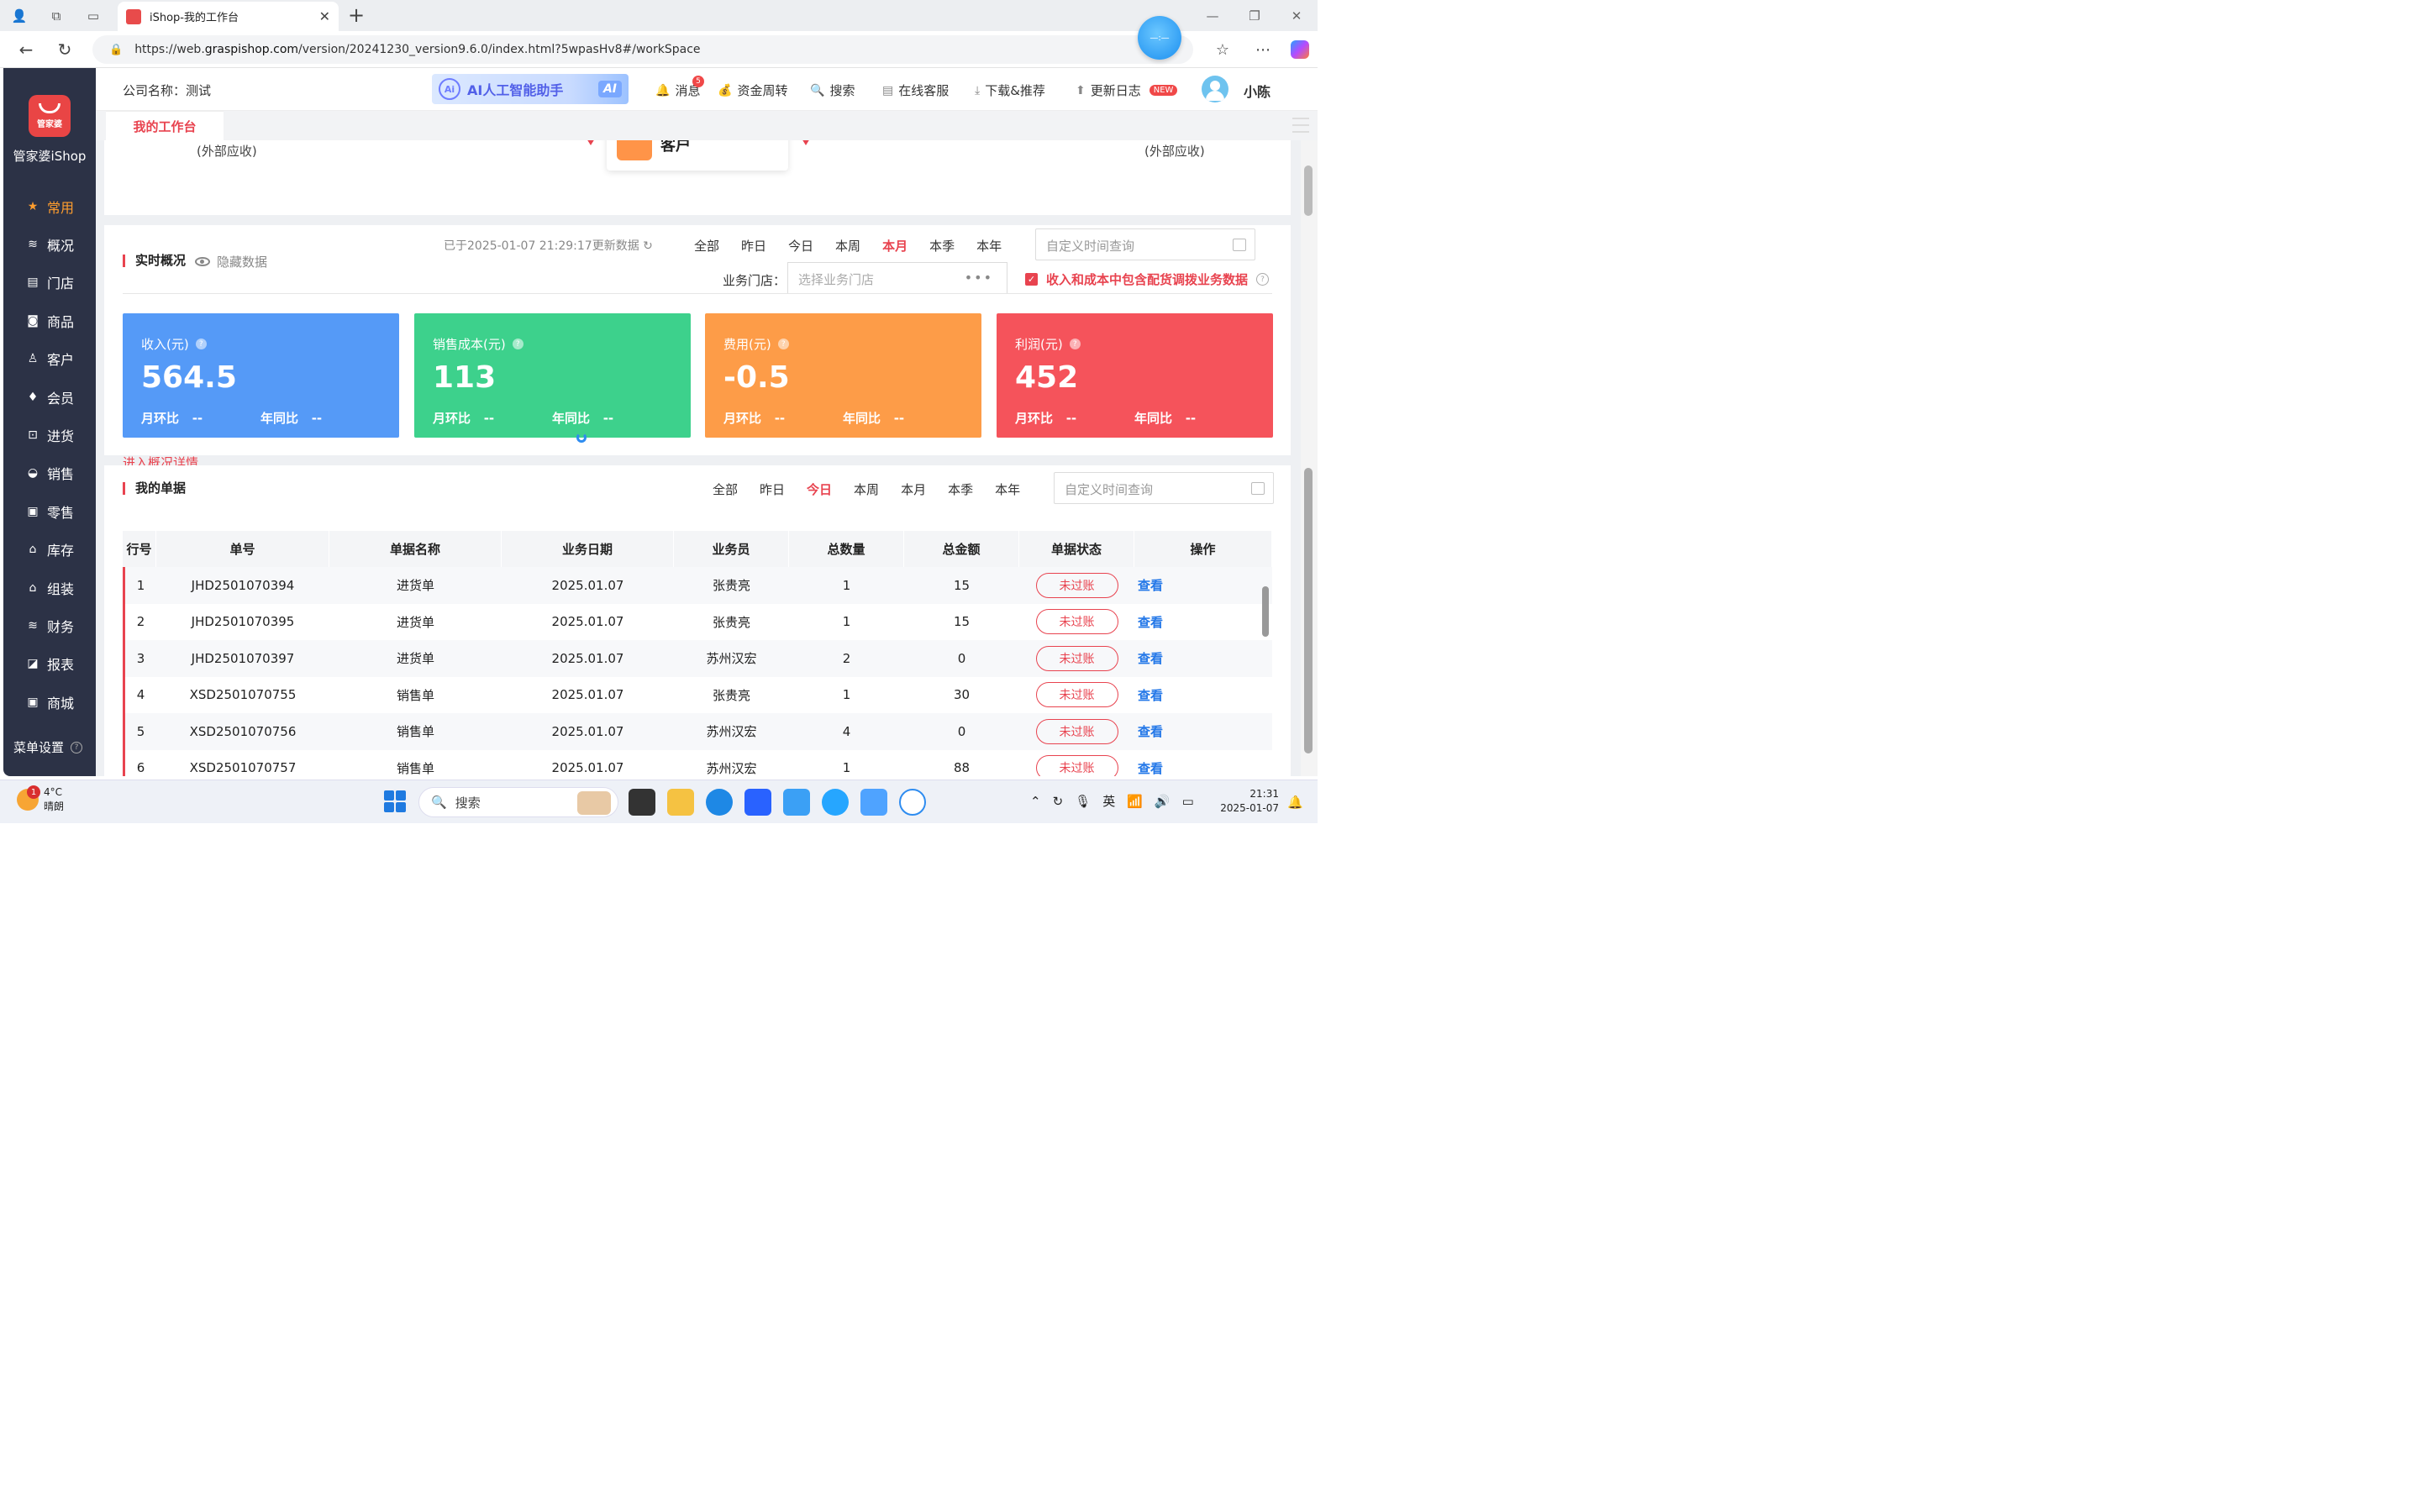 Image resolution: width=2420 pixels, height=1512 pixels. What do you see at coordinates (832, 90) in the screenshot?
I see `search-button: 🔍 搜索` at bounding box center [832, 90].